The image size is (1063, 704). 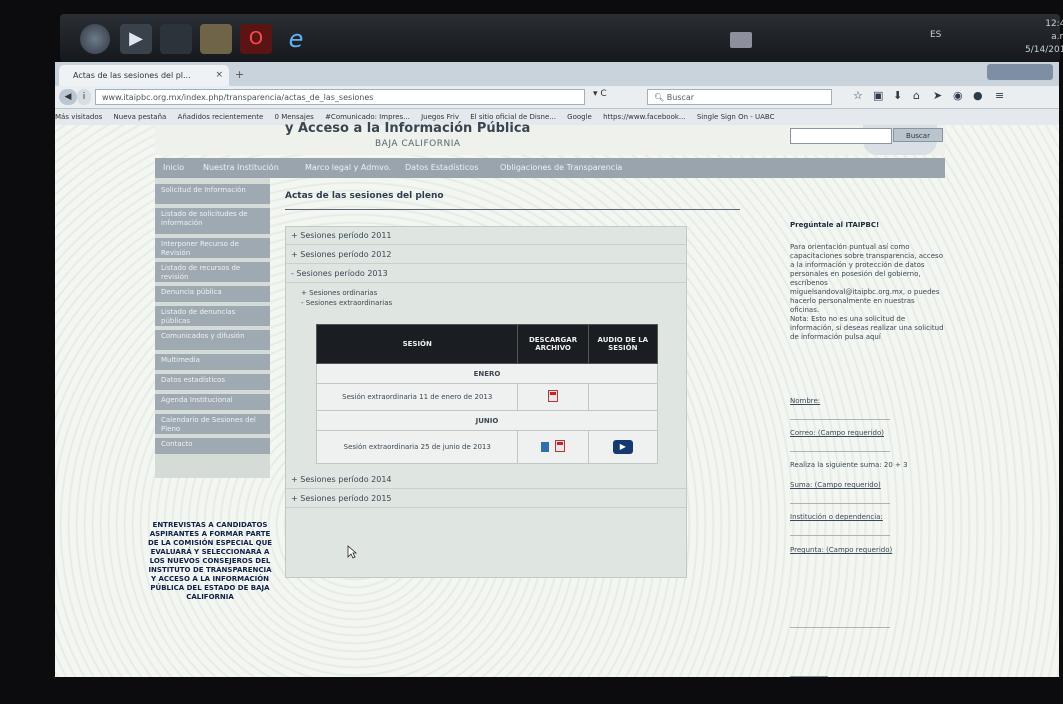 What do you see at coordinates (486, 274) in the screenshot?
I see `accordion-period-2013: - Sesiones período 2013` at bounding box center [486, 274].